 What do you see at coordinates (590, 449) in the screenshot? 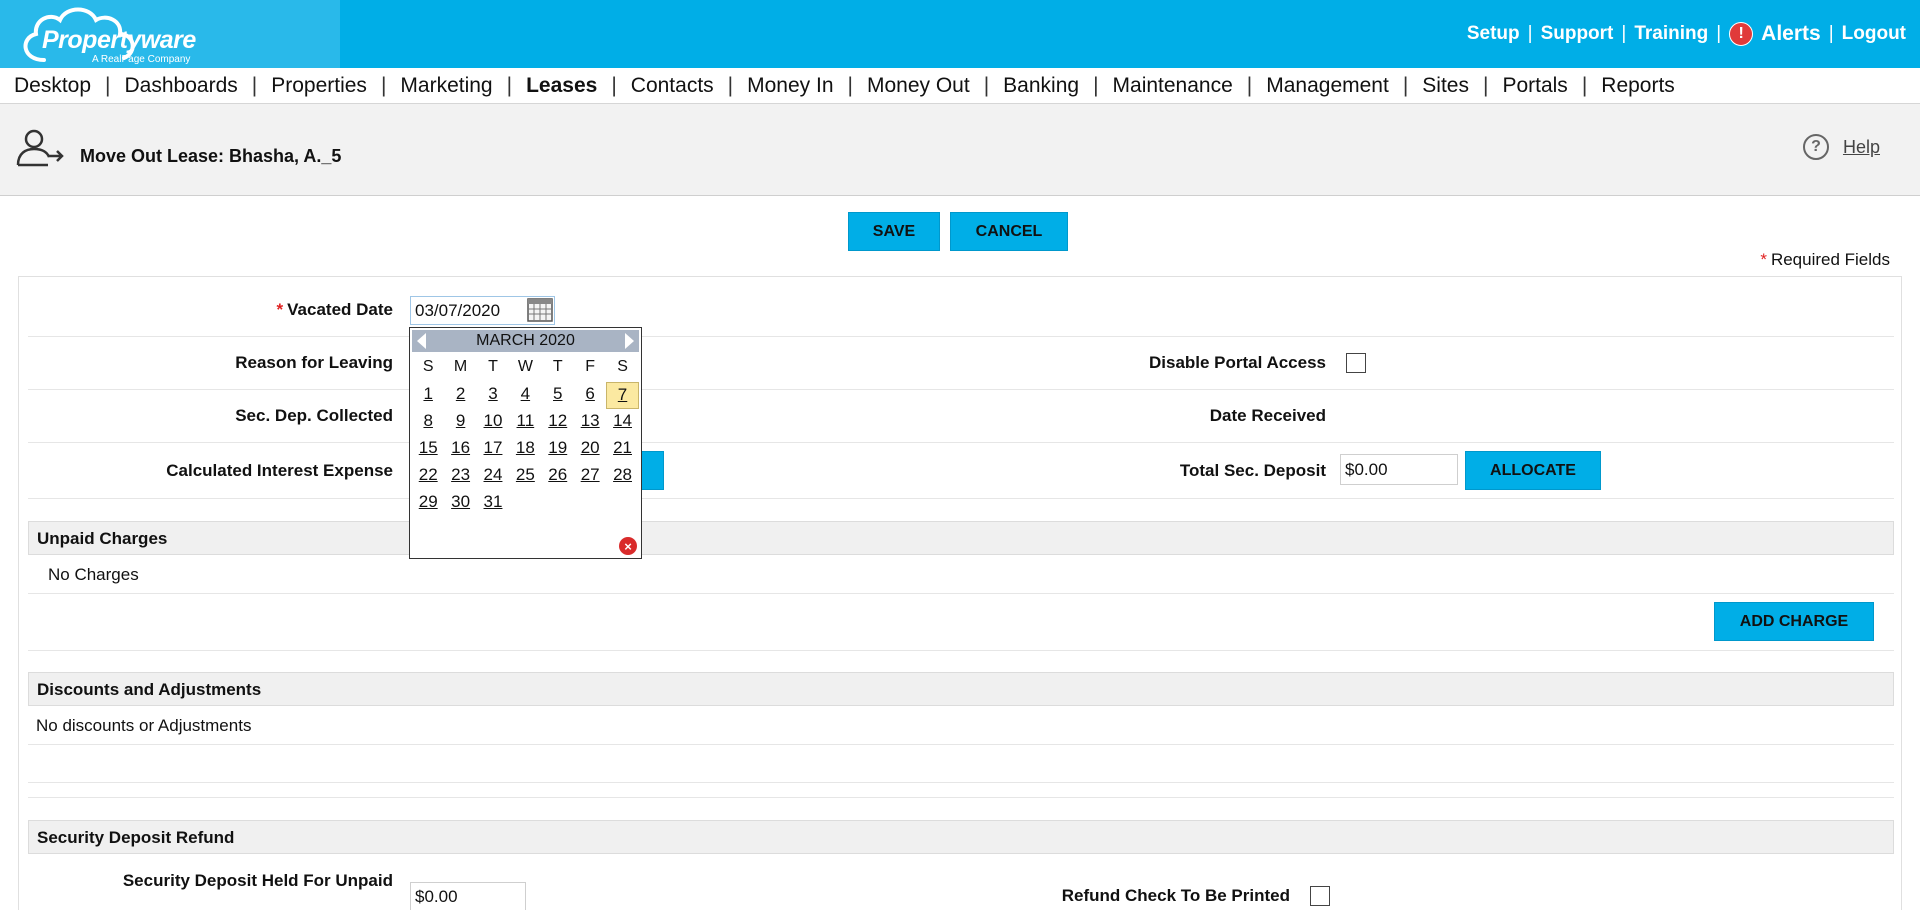
I see `calendar-day: 20` at bounding box center [590, 449].